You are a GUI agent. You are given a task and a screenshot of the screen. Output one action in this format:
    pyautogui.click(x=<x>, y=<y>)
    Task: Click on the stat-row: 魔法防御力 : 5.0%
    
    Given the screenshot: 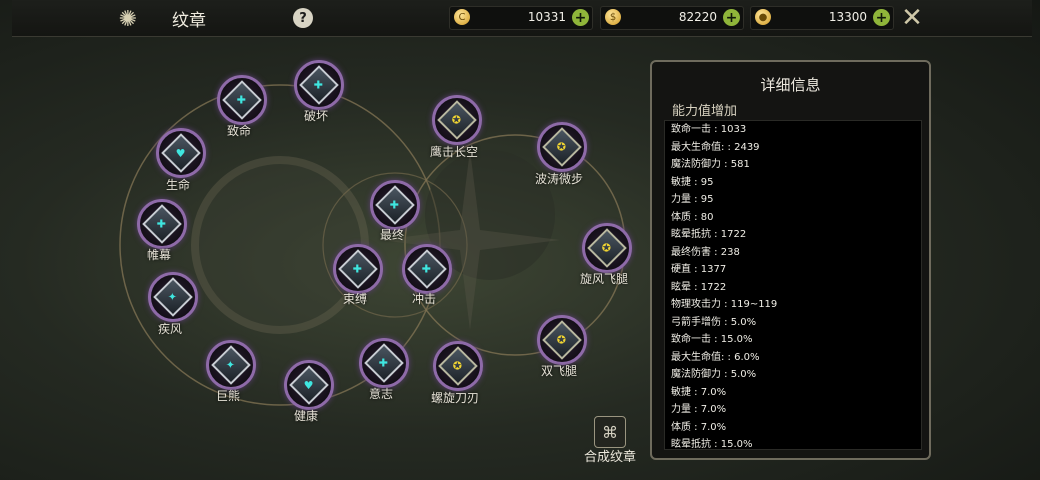 What is the action you would take?
    pyautogui.click(x=714, y=374)
    